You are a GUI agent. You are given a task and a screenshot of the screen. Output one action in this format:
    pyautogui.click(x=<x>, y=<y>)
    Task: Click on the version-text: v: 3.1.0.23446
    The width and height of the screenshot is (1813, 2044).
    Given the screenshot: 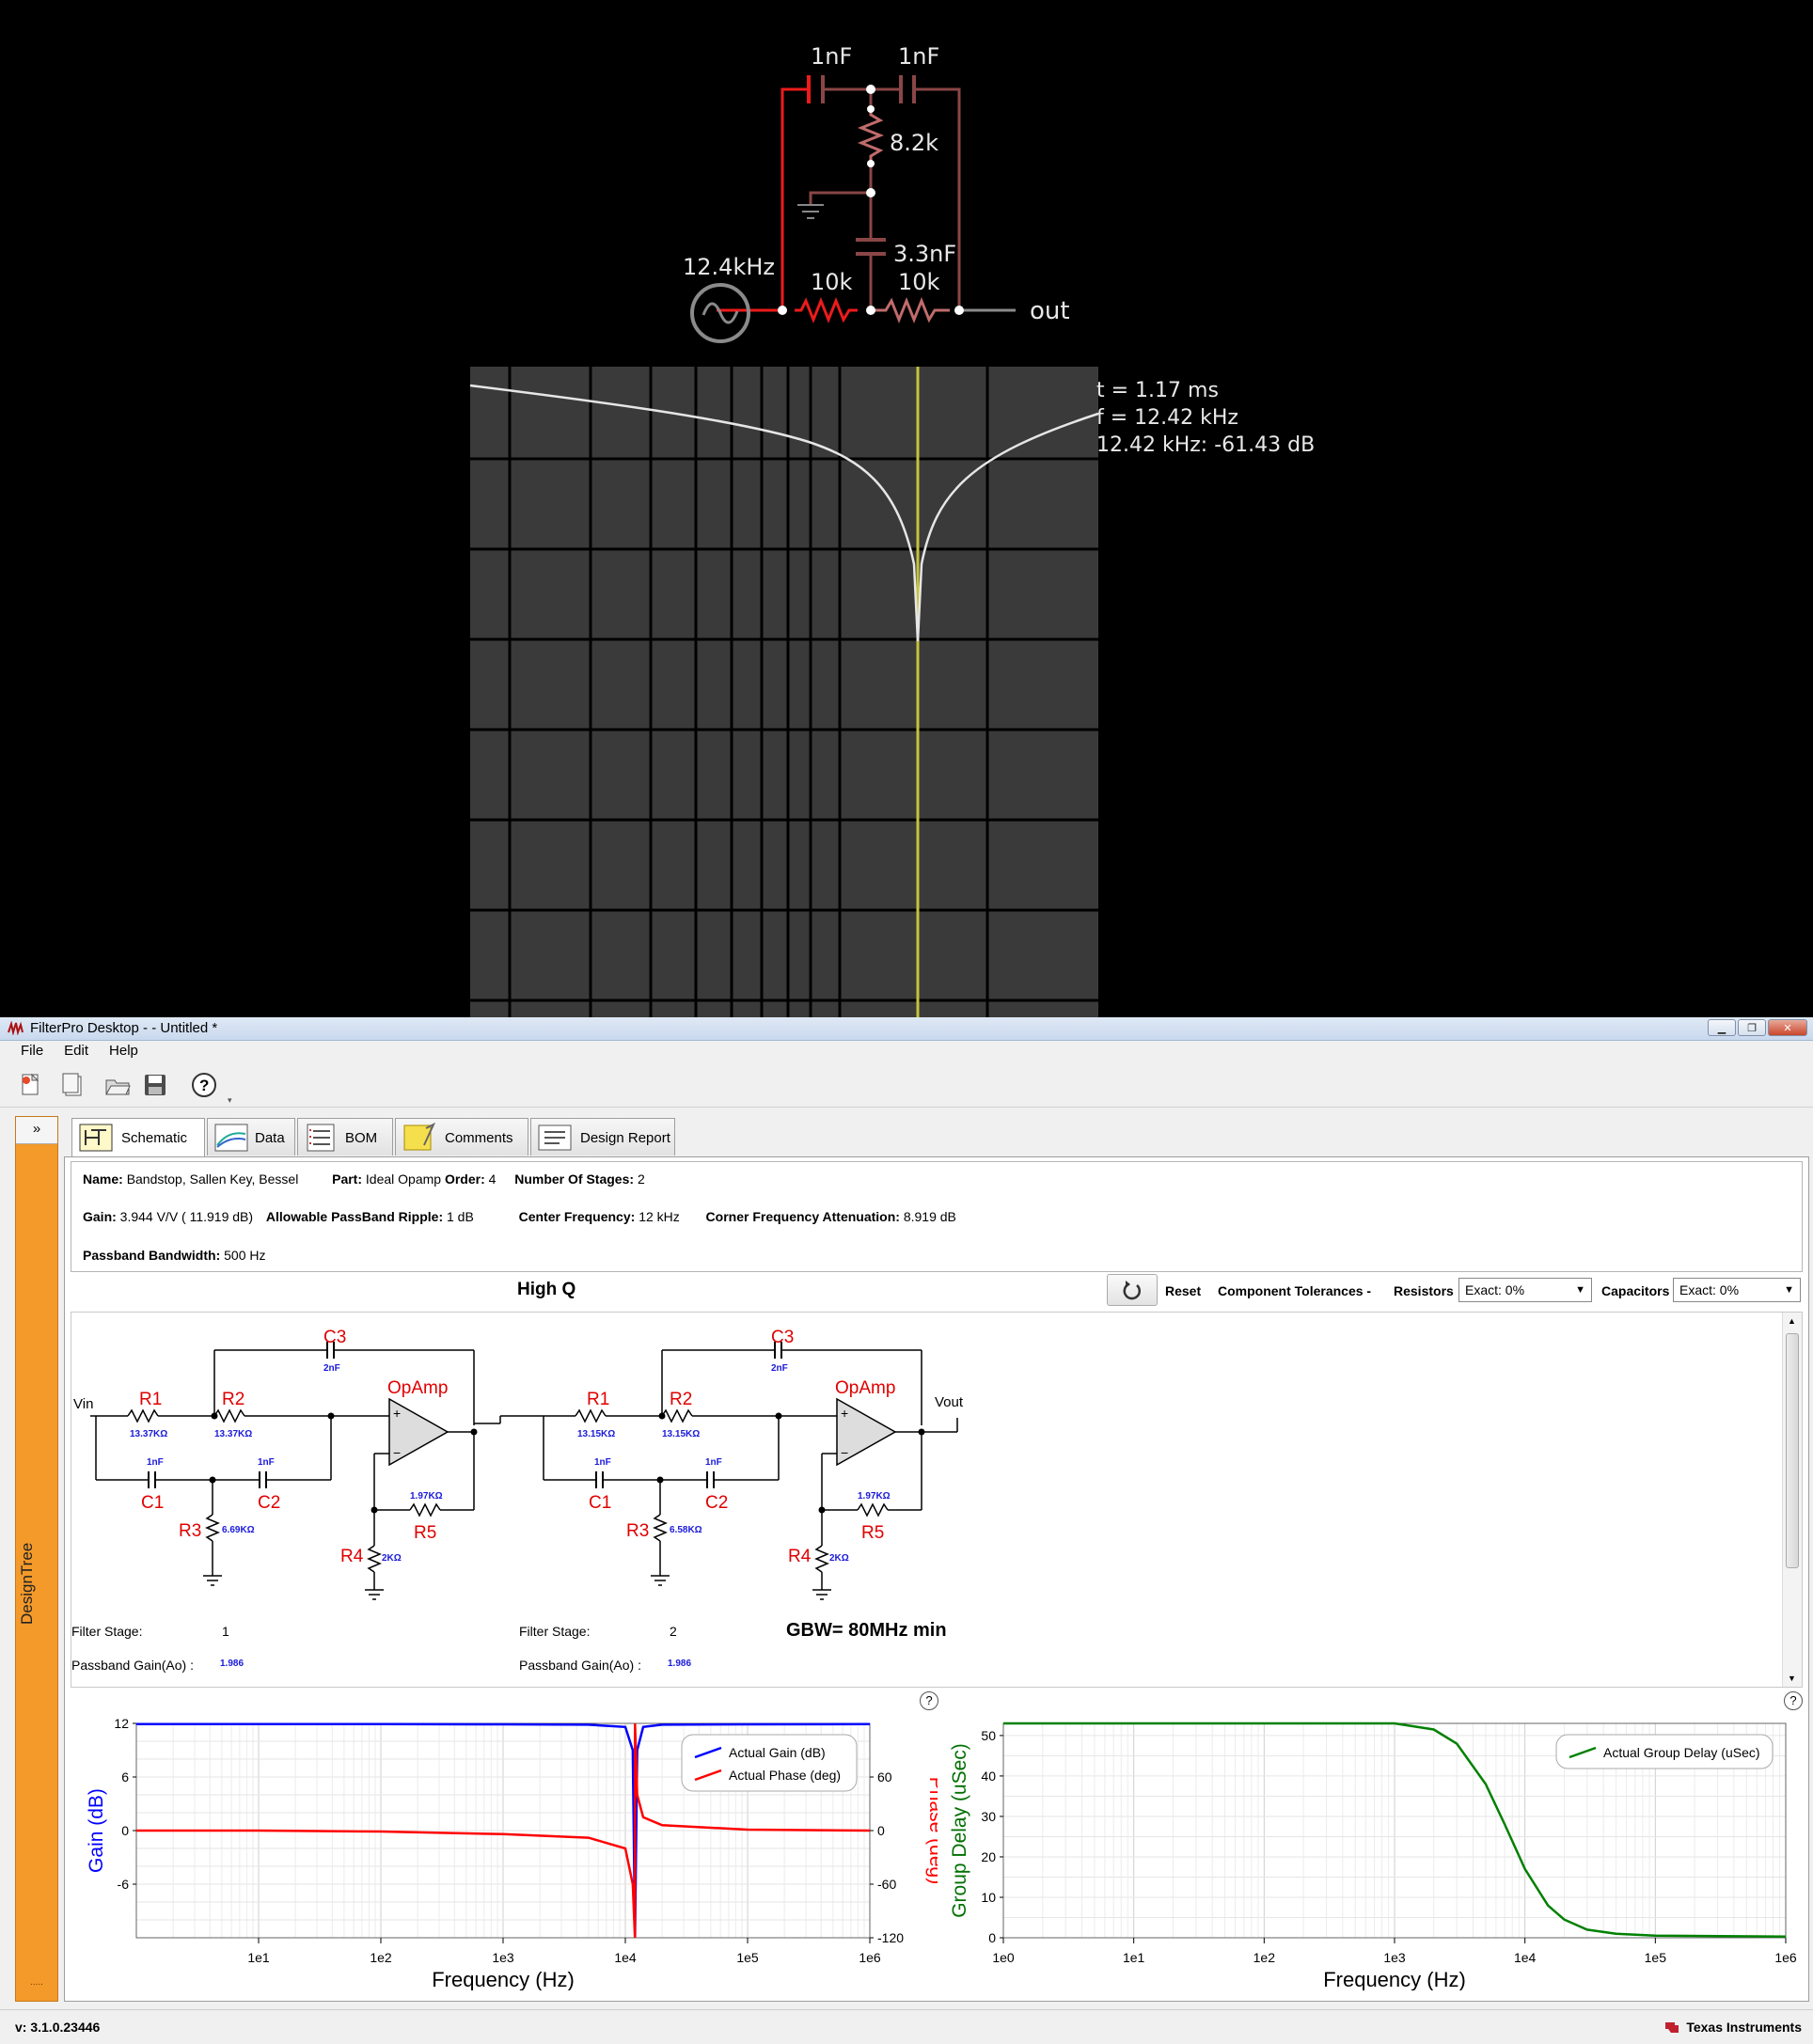 What is the action you would take?
    pyautogui.click(x=58, y=2027)
    